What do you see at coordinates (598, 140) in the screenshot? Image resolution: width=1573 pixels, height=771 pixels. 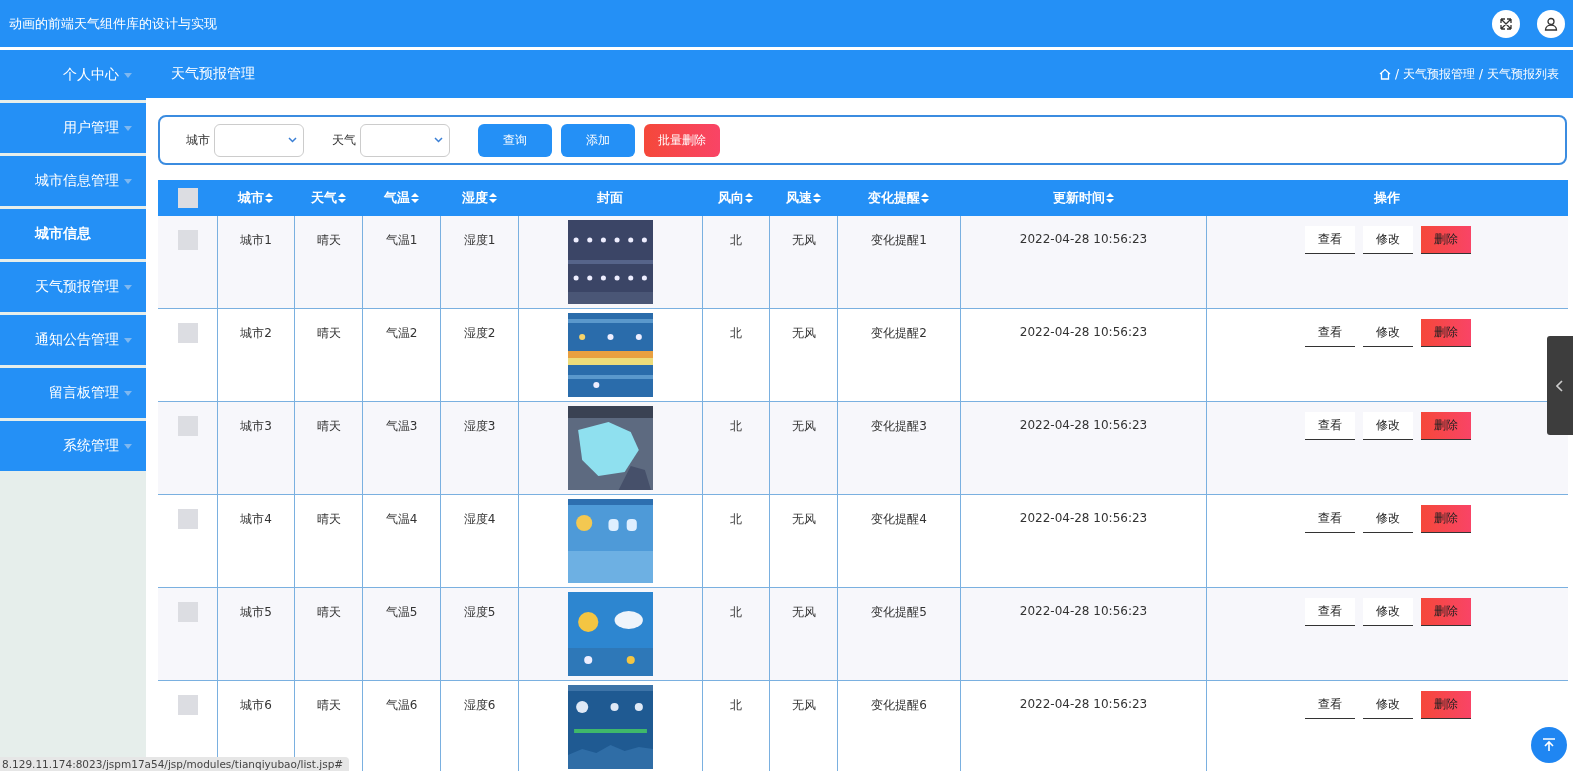 I see `action-button: 添加` at bounding box center [598, 140].